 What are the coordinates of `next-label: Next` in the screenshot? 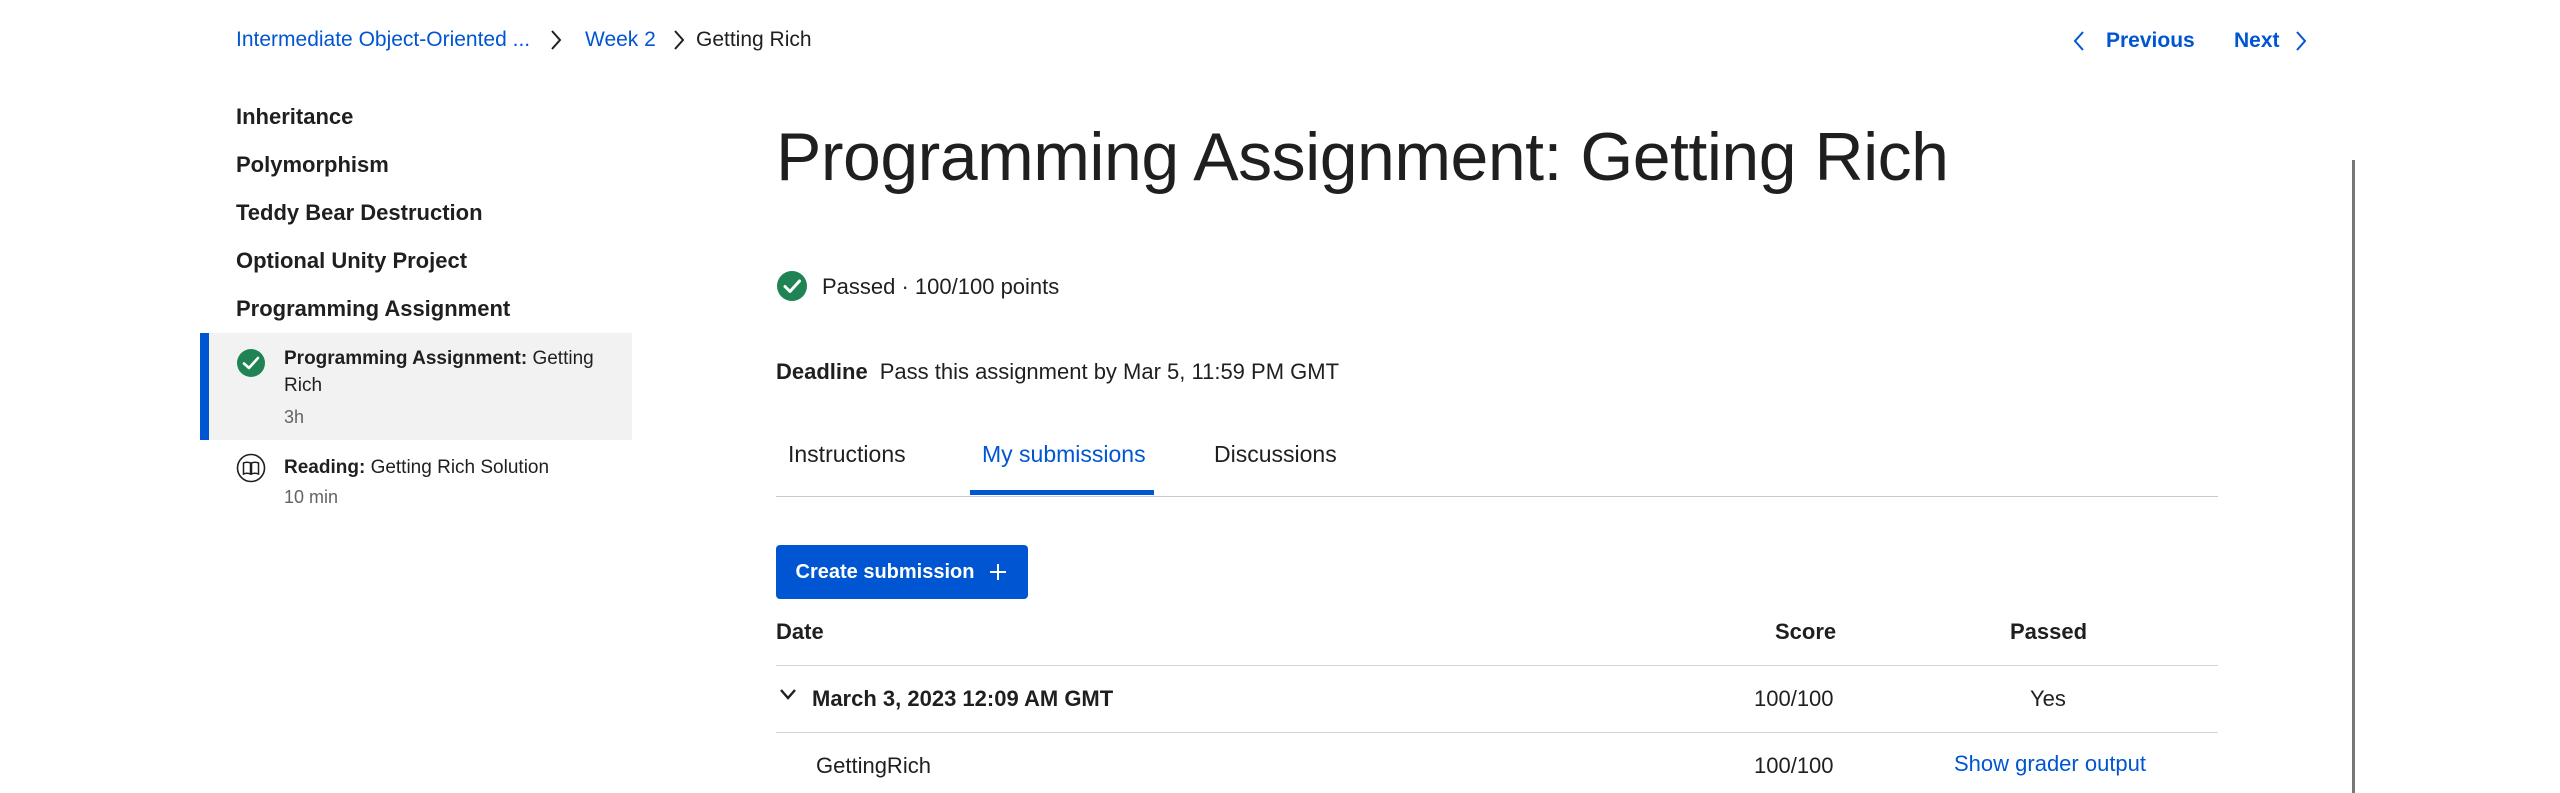 It's located at (2257, 40).